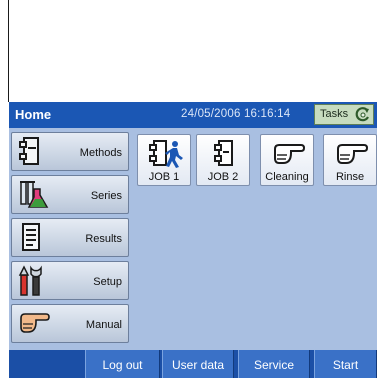 The image size is (385, 380). I want to click on sidebar-item-label: Series, so click(106, 196).